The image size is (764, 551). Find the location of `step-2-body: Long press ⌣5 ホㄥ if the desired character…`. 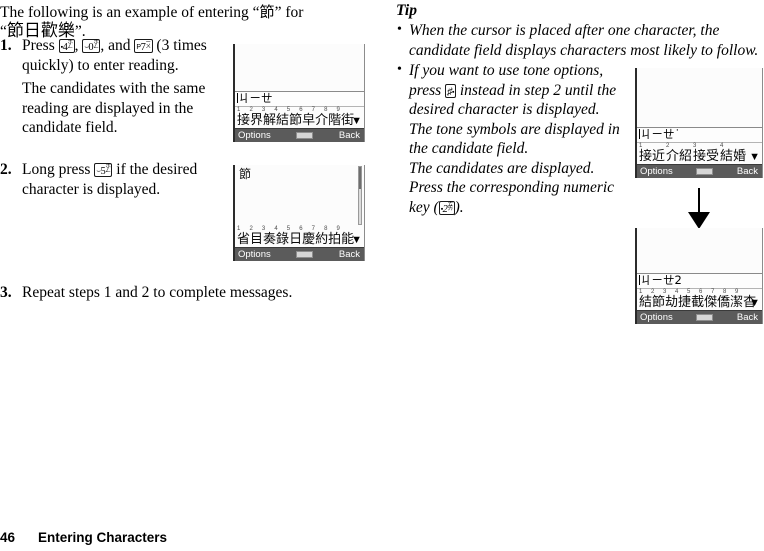

step-2-body: Long press ⌣5 ホㄥ if the desired character… is located at coordinates (125, 179).